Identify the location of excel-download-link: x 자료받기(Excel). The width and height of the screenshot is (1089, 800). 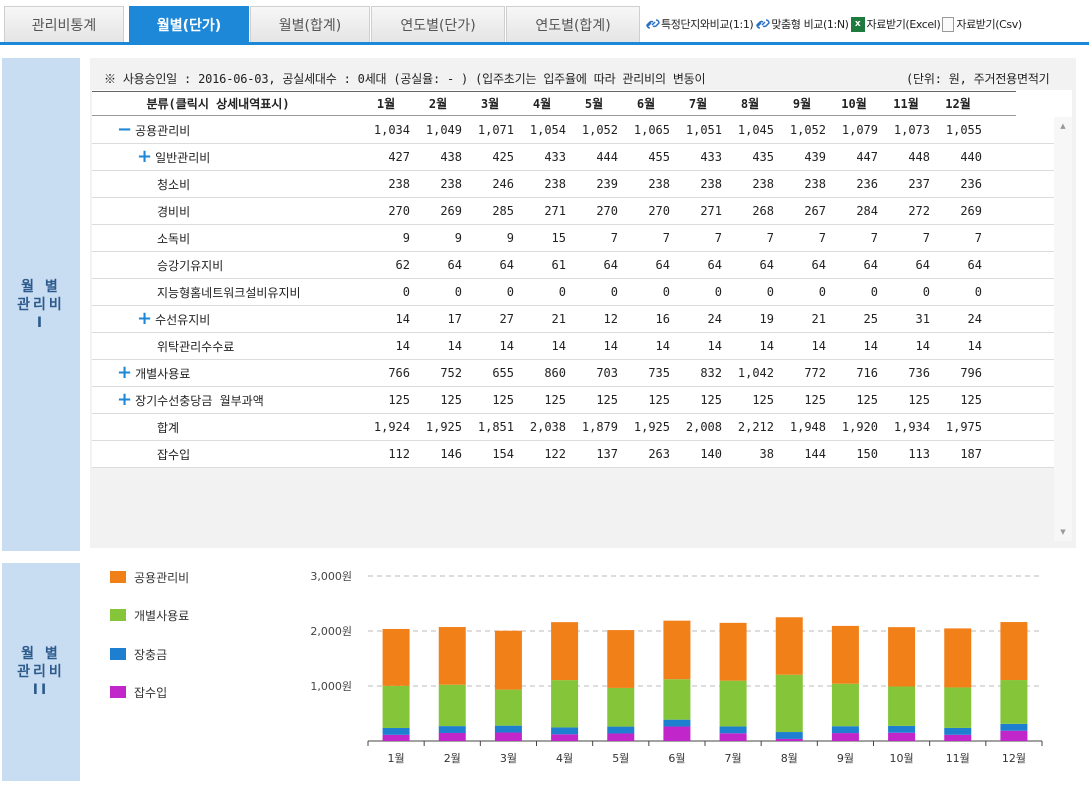
(895, 24).